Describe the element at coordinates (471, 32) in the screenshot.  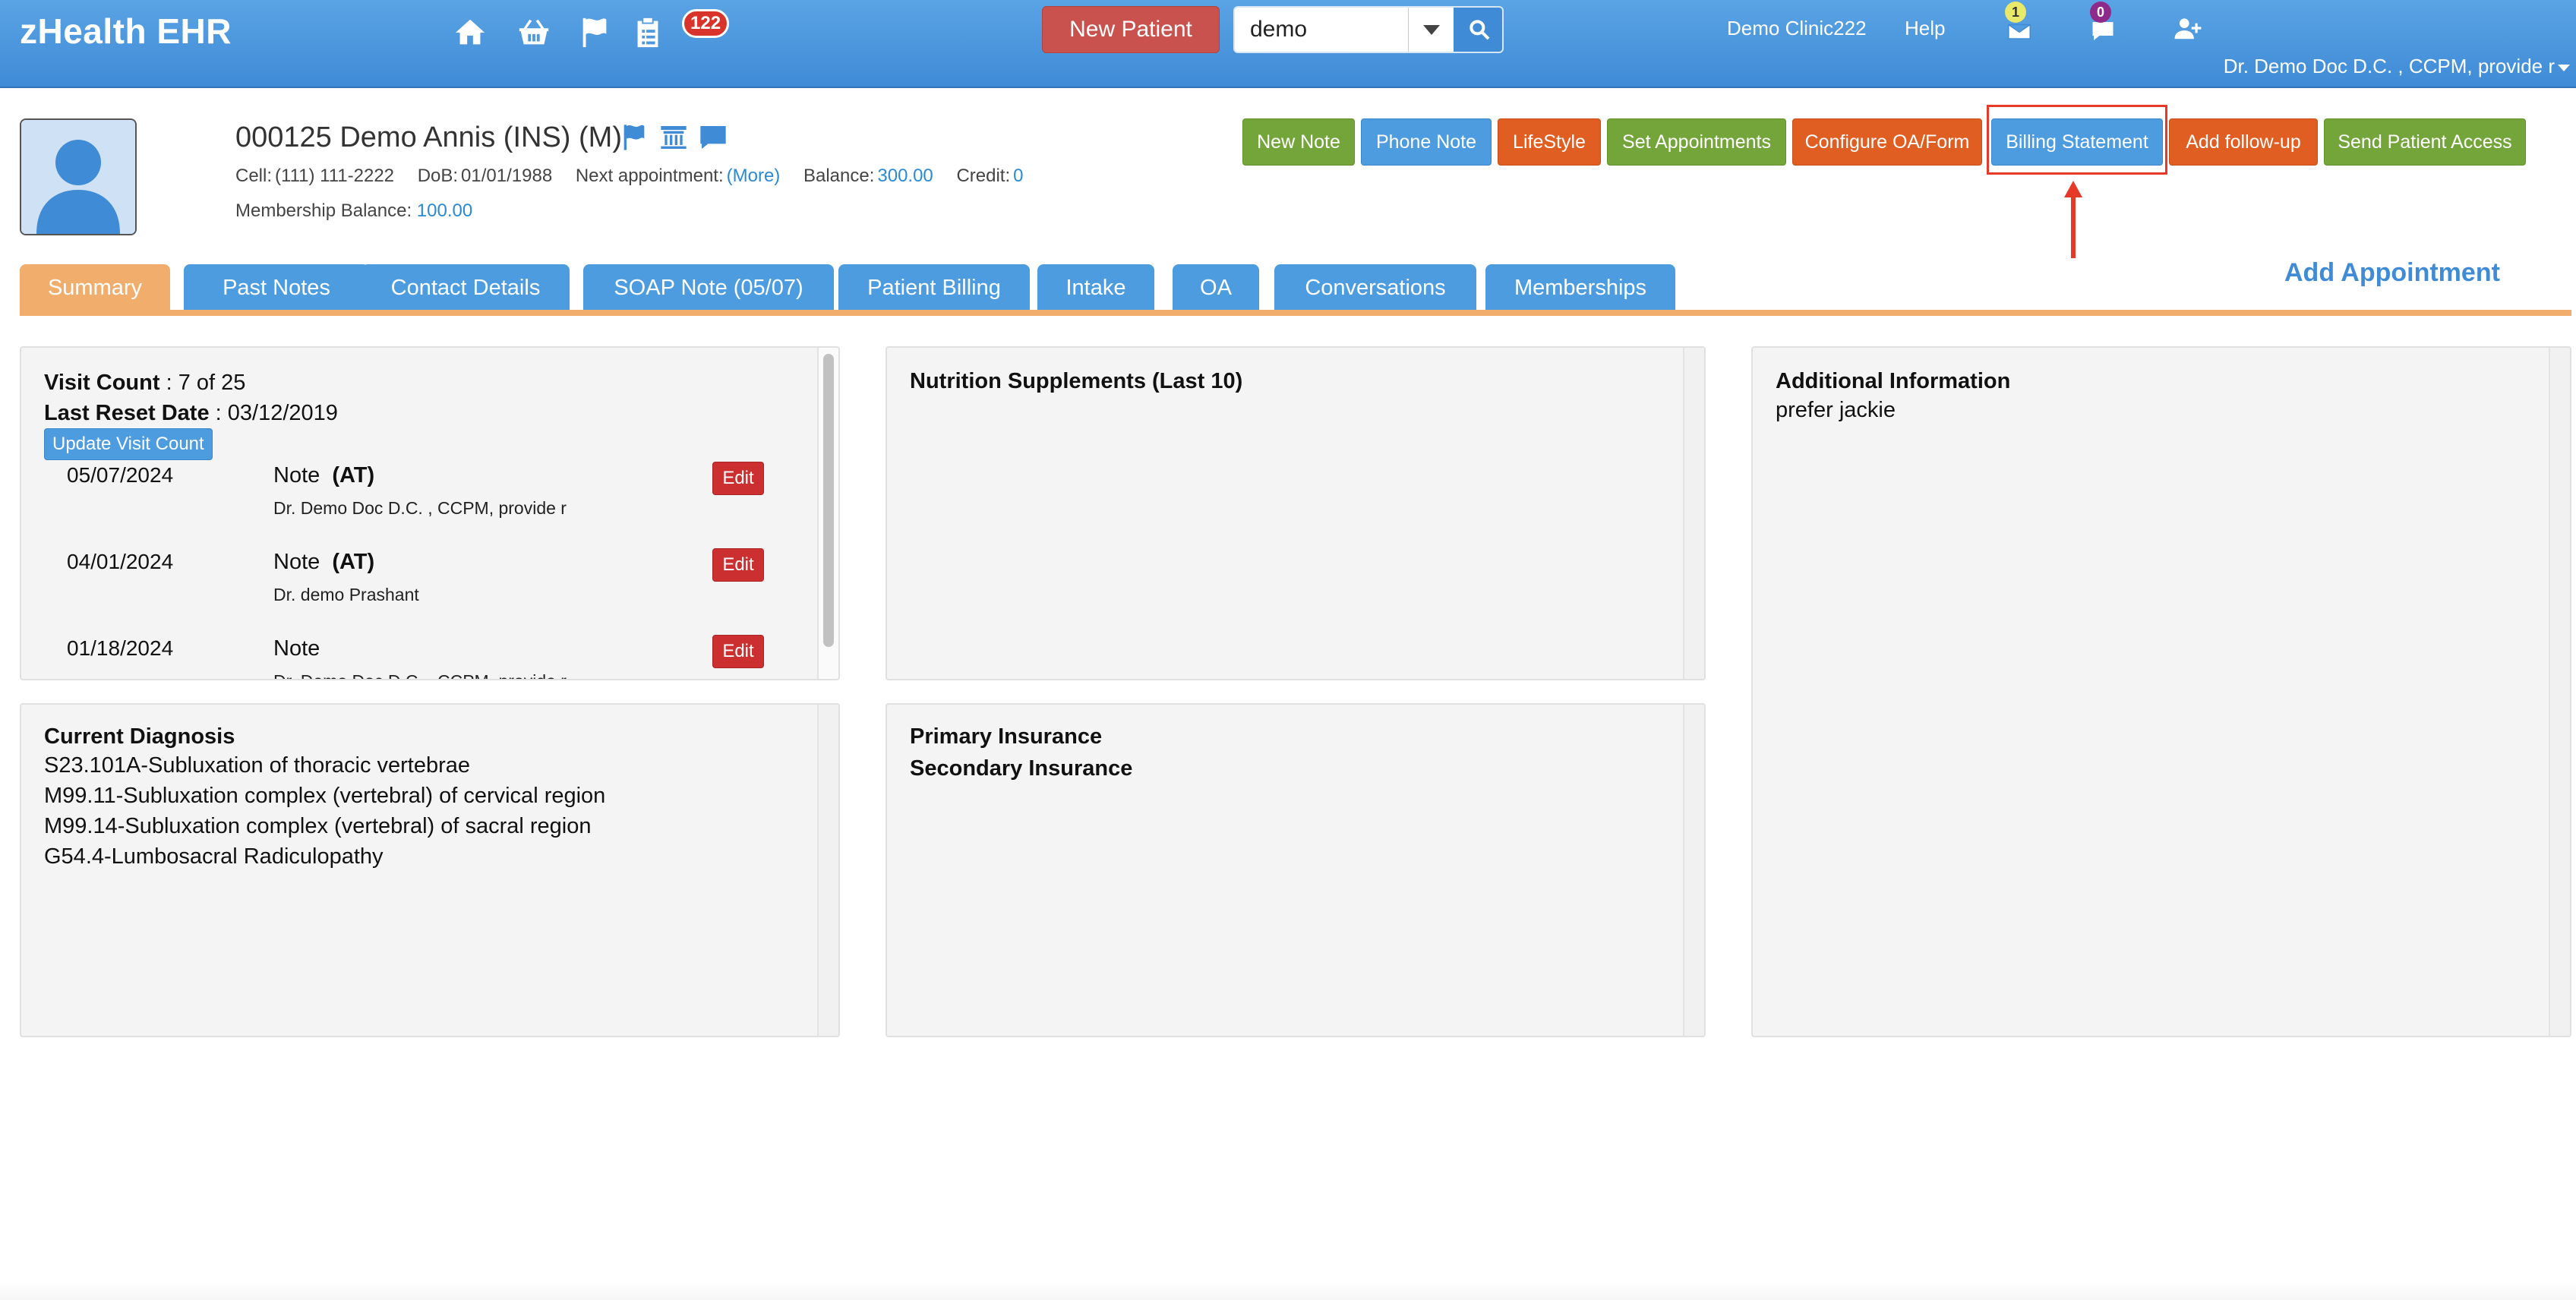
I see `home-icon` at that location.